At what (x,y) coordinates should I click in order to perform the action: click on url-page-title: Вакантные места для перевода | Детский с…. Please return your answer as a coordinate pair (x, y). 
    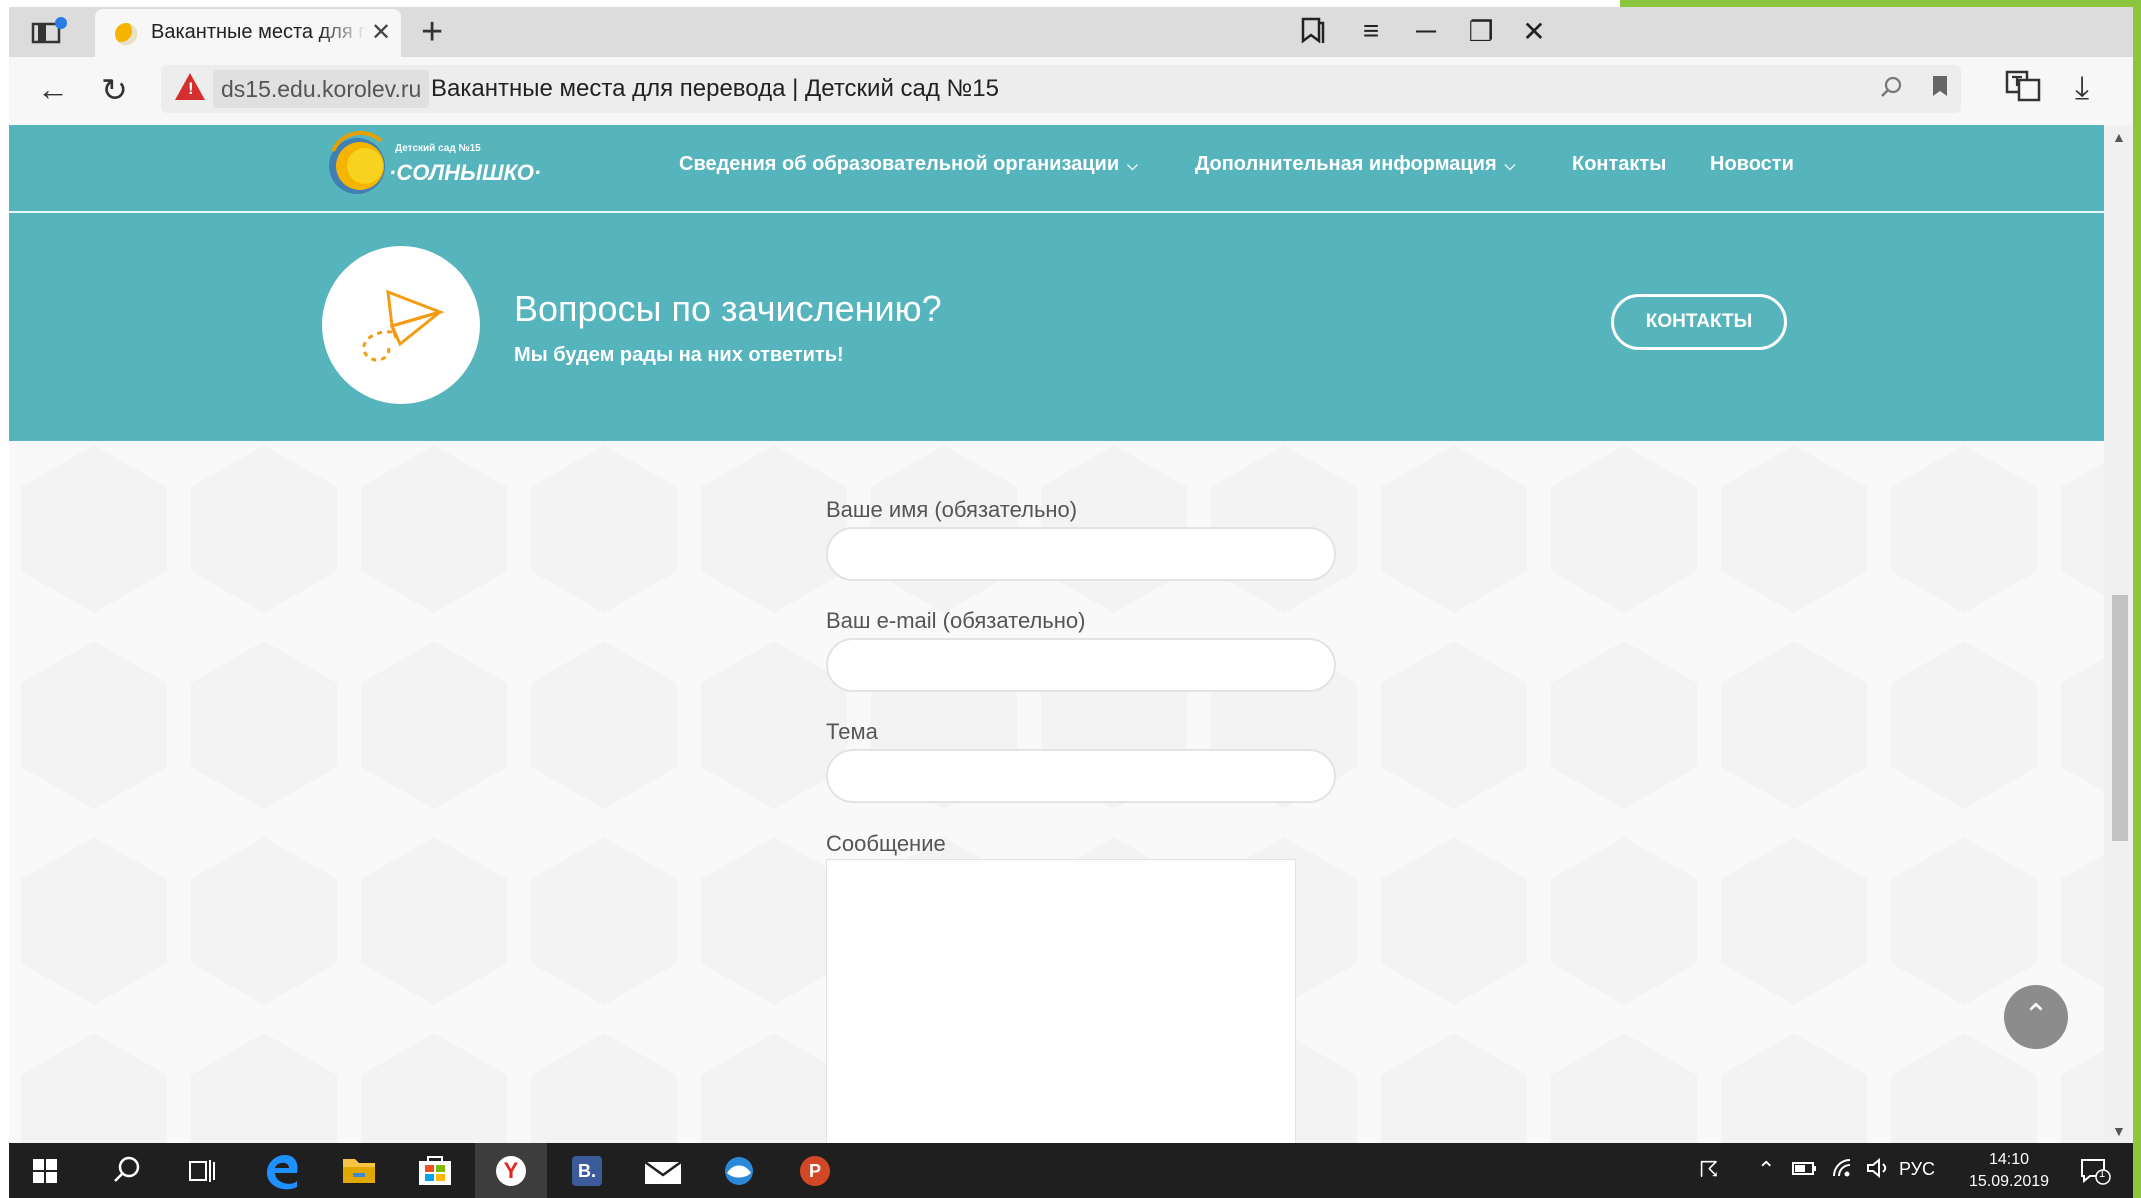
    Looking at the image, I should click on (715, 88).